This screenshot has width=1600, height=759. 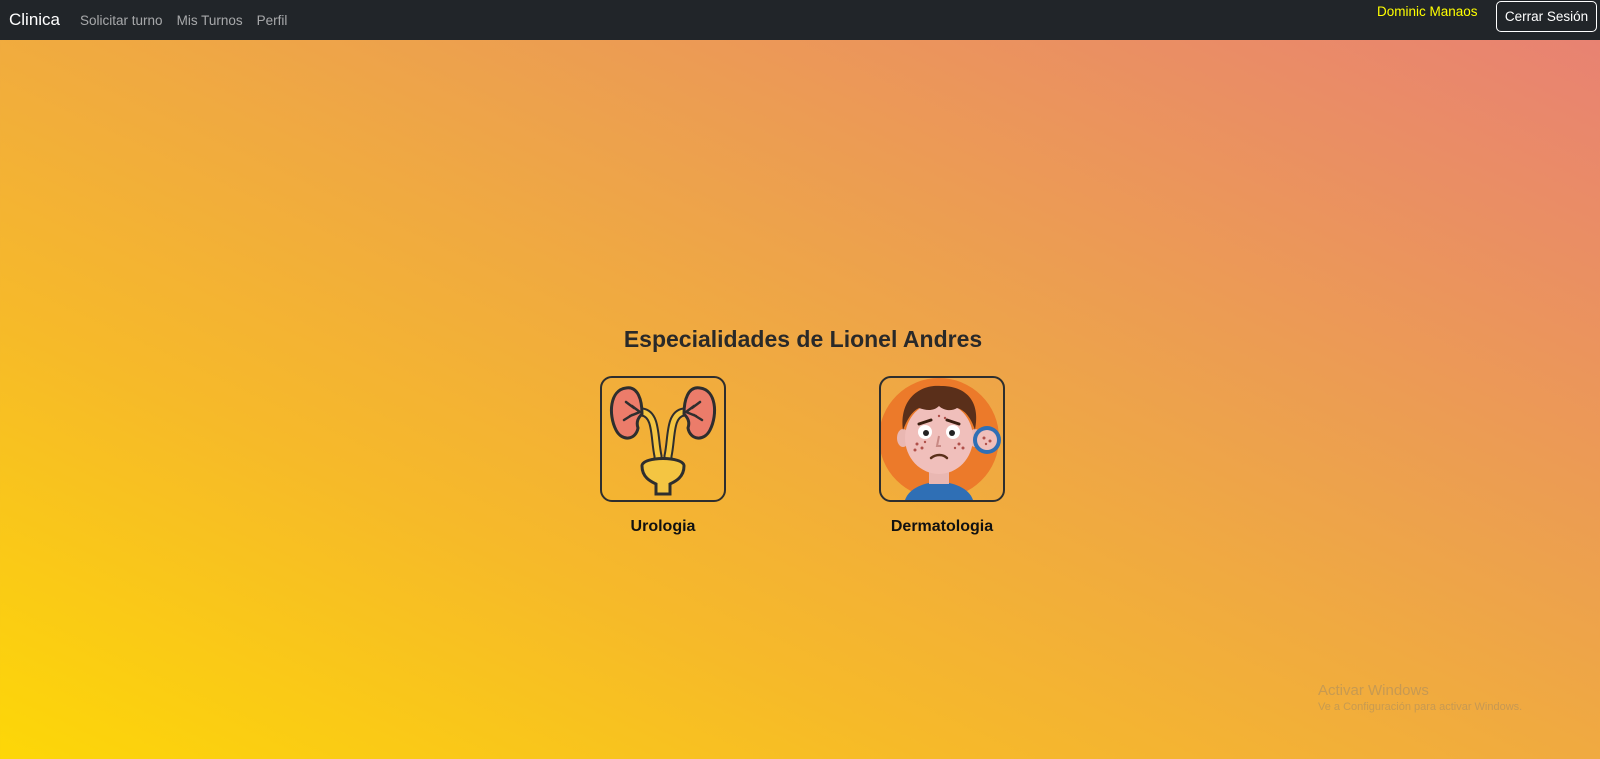 I want to click on nav-perfil: Perfil, so click(x=272, y=20).